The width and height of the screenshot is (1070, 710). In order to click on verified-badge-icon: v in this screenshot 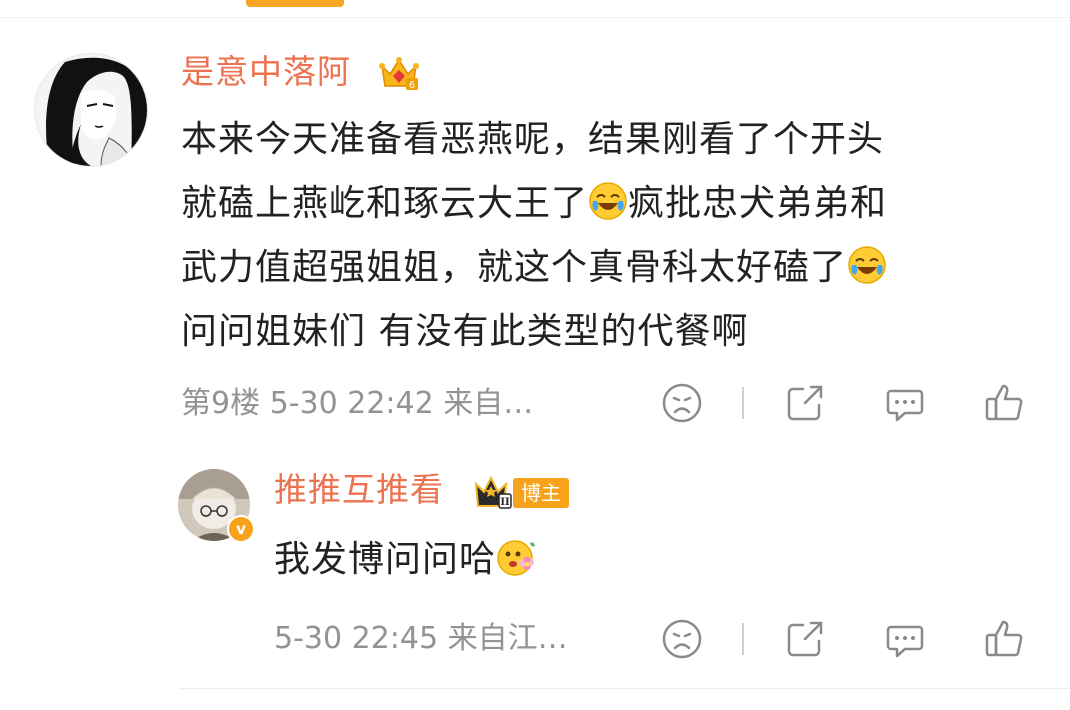, I will do `click(241, 529)`.